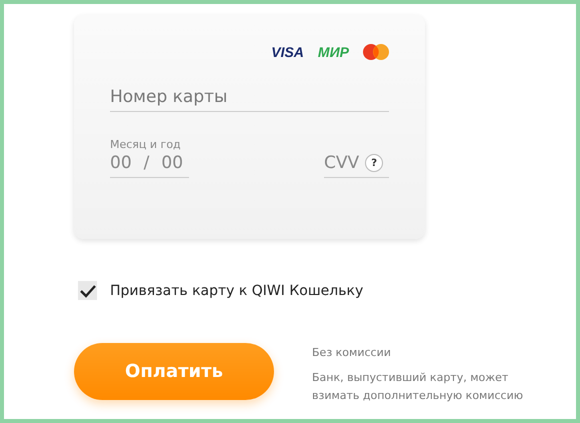 The image size is (580, 423). I want to click on checkbox-label: Привязать карту к QIWI Кошельку, so click(237, 290).